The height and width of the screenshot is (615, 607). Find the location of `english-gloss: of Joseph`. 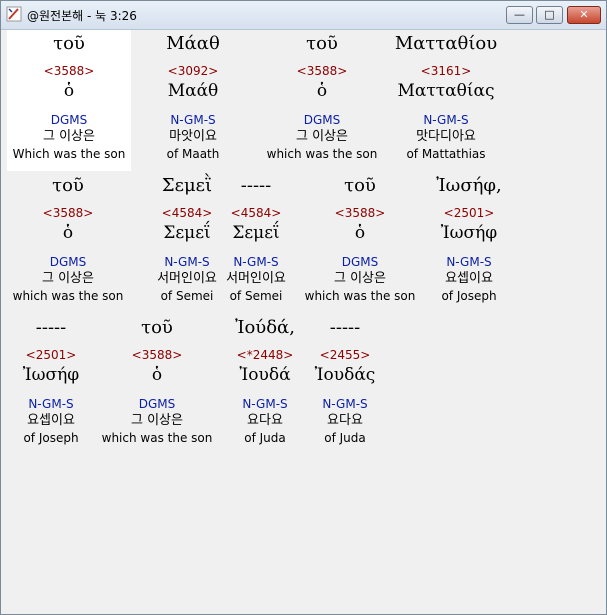

english-gloss: of Joseph is located at coordinates (469, 296).